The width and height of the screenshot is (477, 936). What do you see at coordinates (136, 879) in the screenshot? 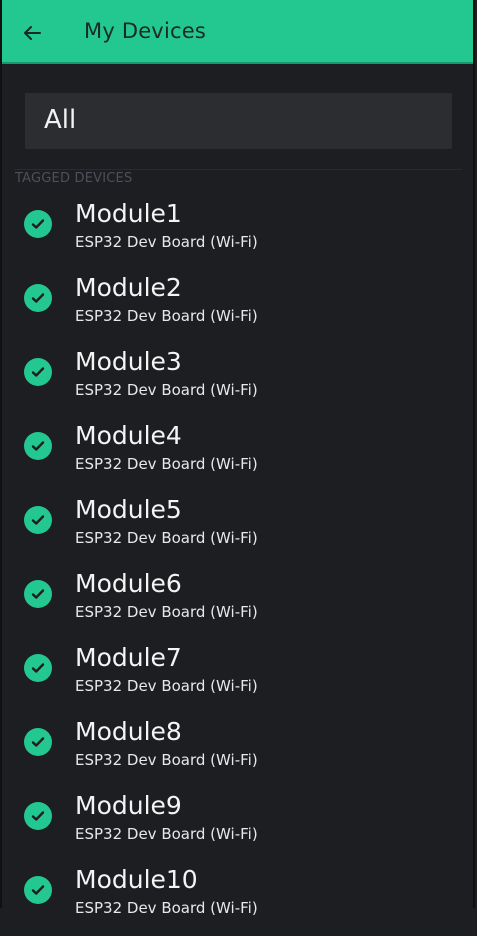
I see `device-name: Module10` at bounding box center [136, 879].